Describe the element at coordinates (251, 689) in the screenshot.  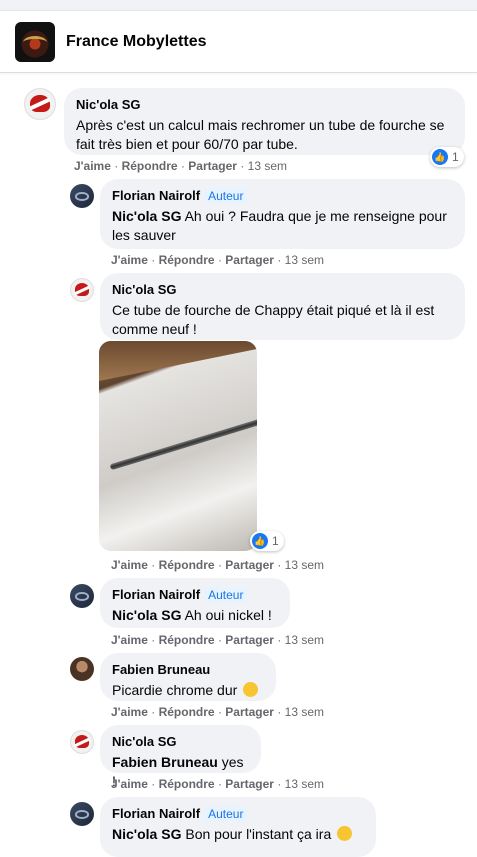
I see `smiling-face-icon` at that location.